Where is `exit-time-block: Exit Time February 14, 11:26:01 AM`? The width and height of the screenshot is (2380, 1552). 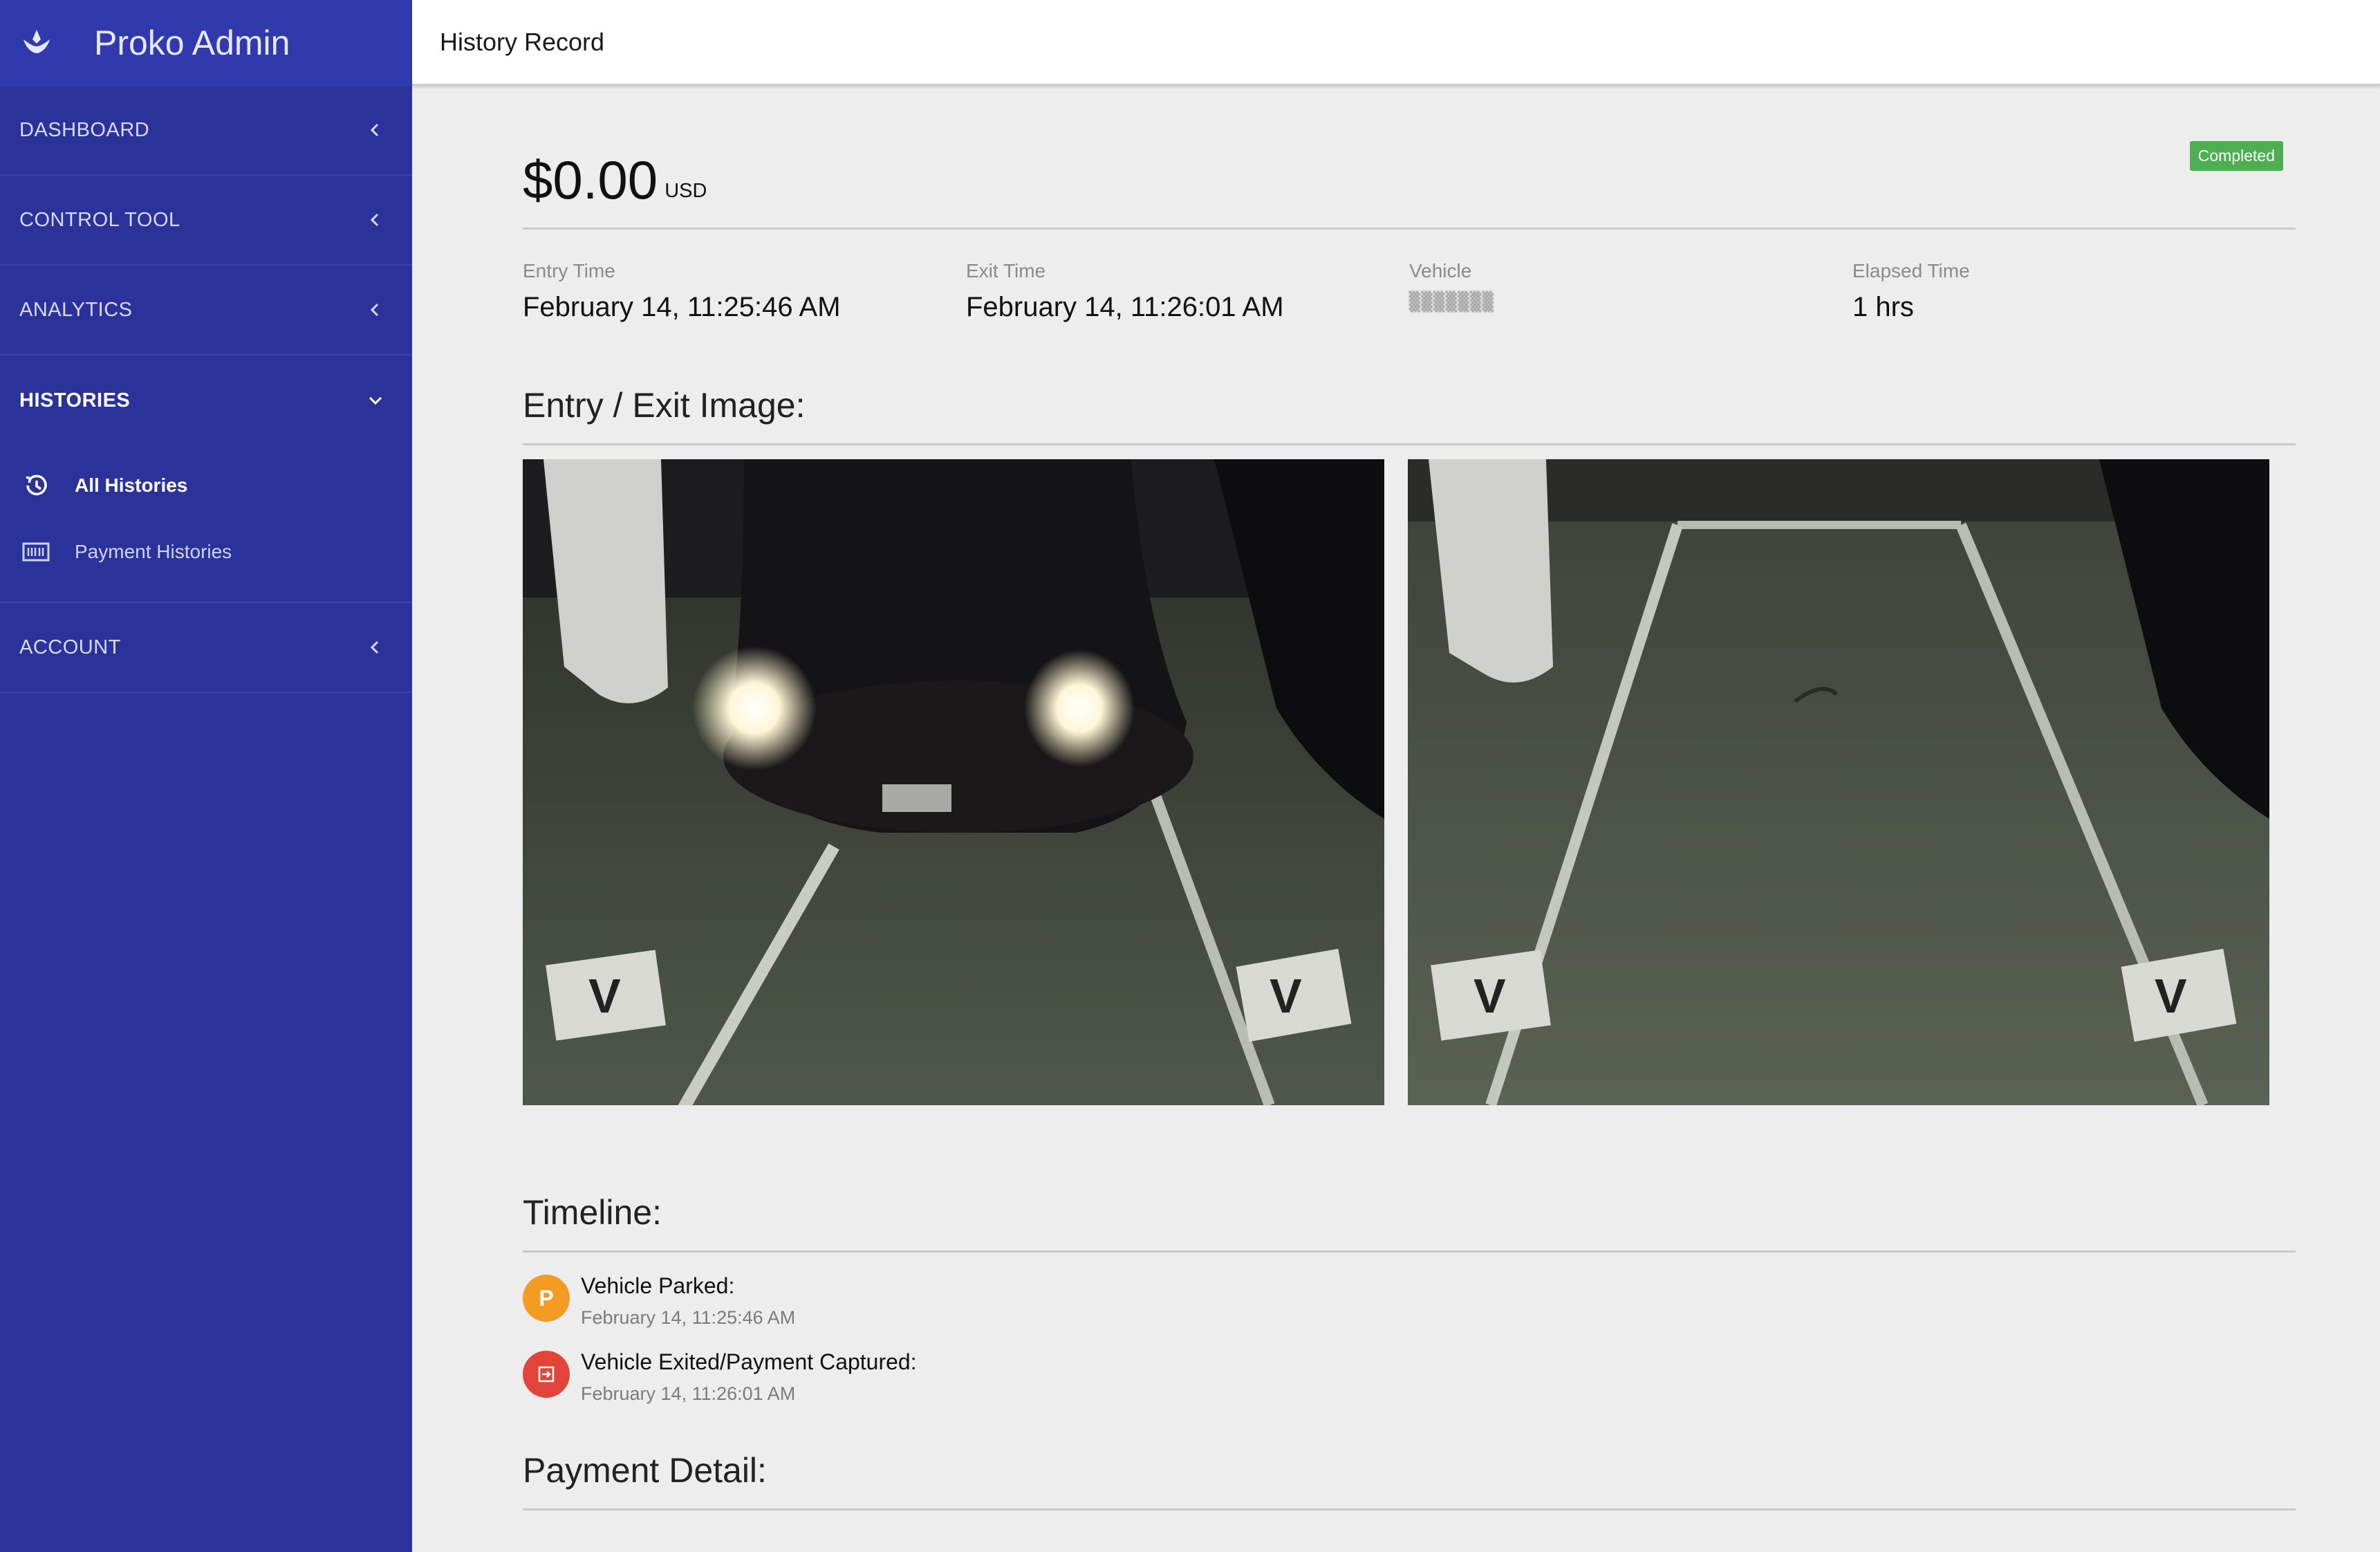 exit-time-block: Exit Time February 14, 11:26:01 AM is located at coordinates (1187, 291).